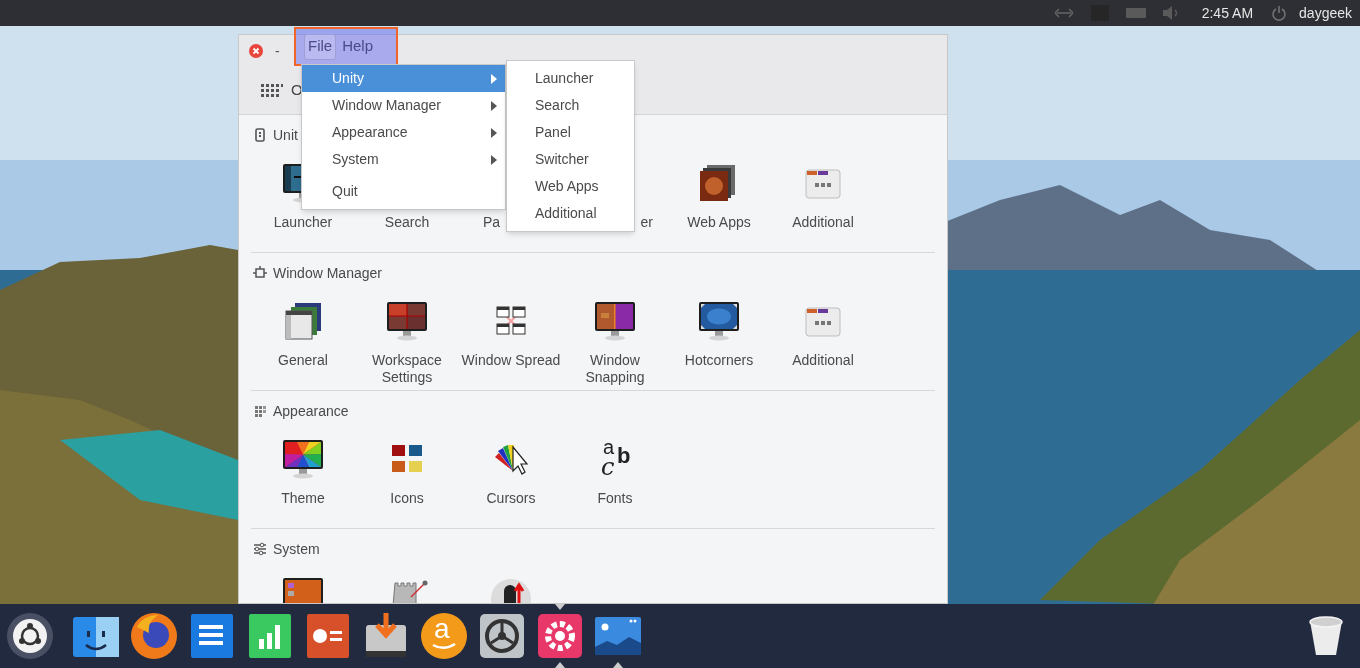  I want to click on menu-item: Search, so click(570, 105).